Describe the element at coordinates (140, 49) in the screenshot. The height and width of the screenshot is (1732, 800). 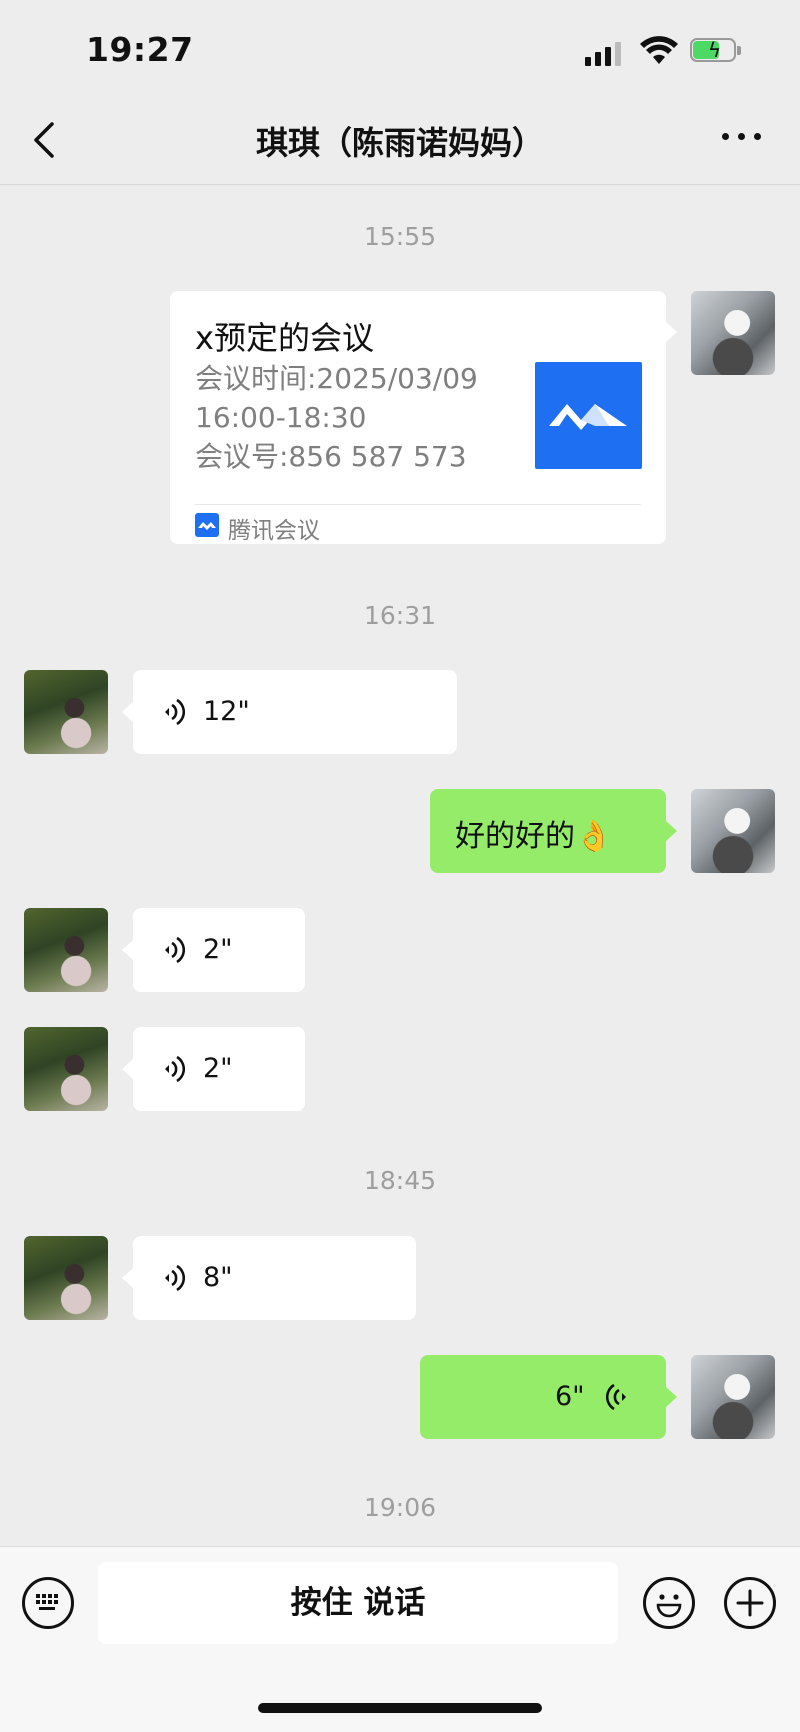
I see `status-time: 19:27` at that location.